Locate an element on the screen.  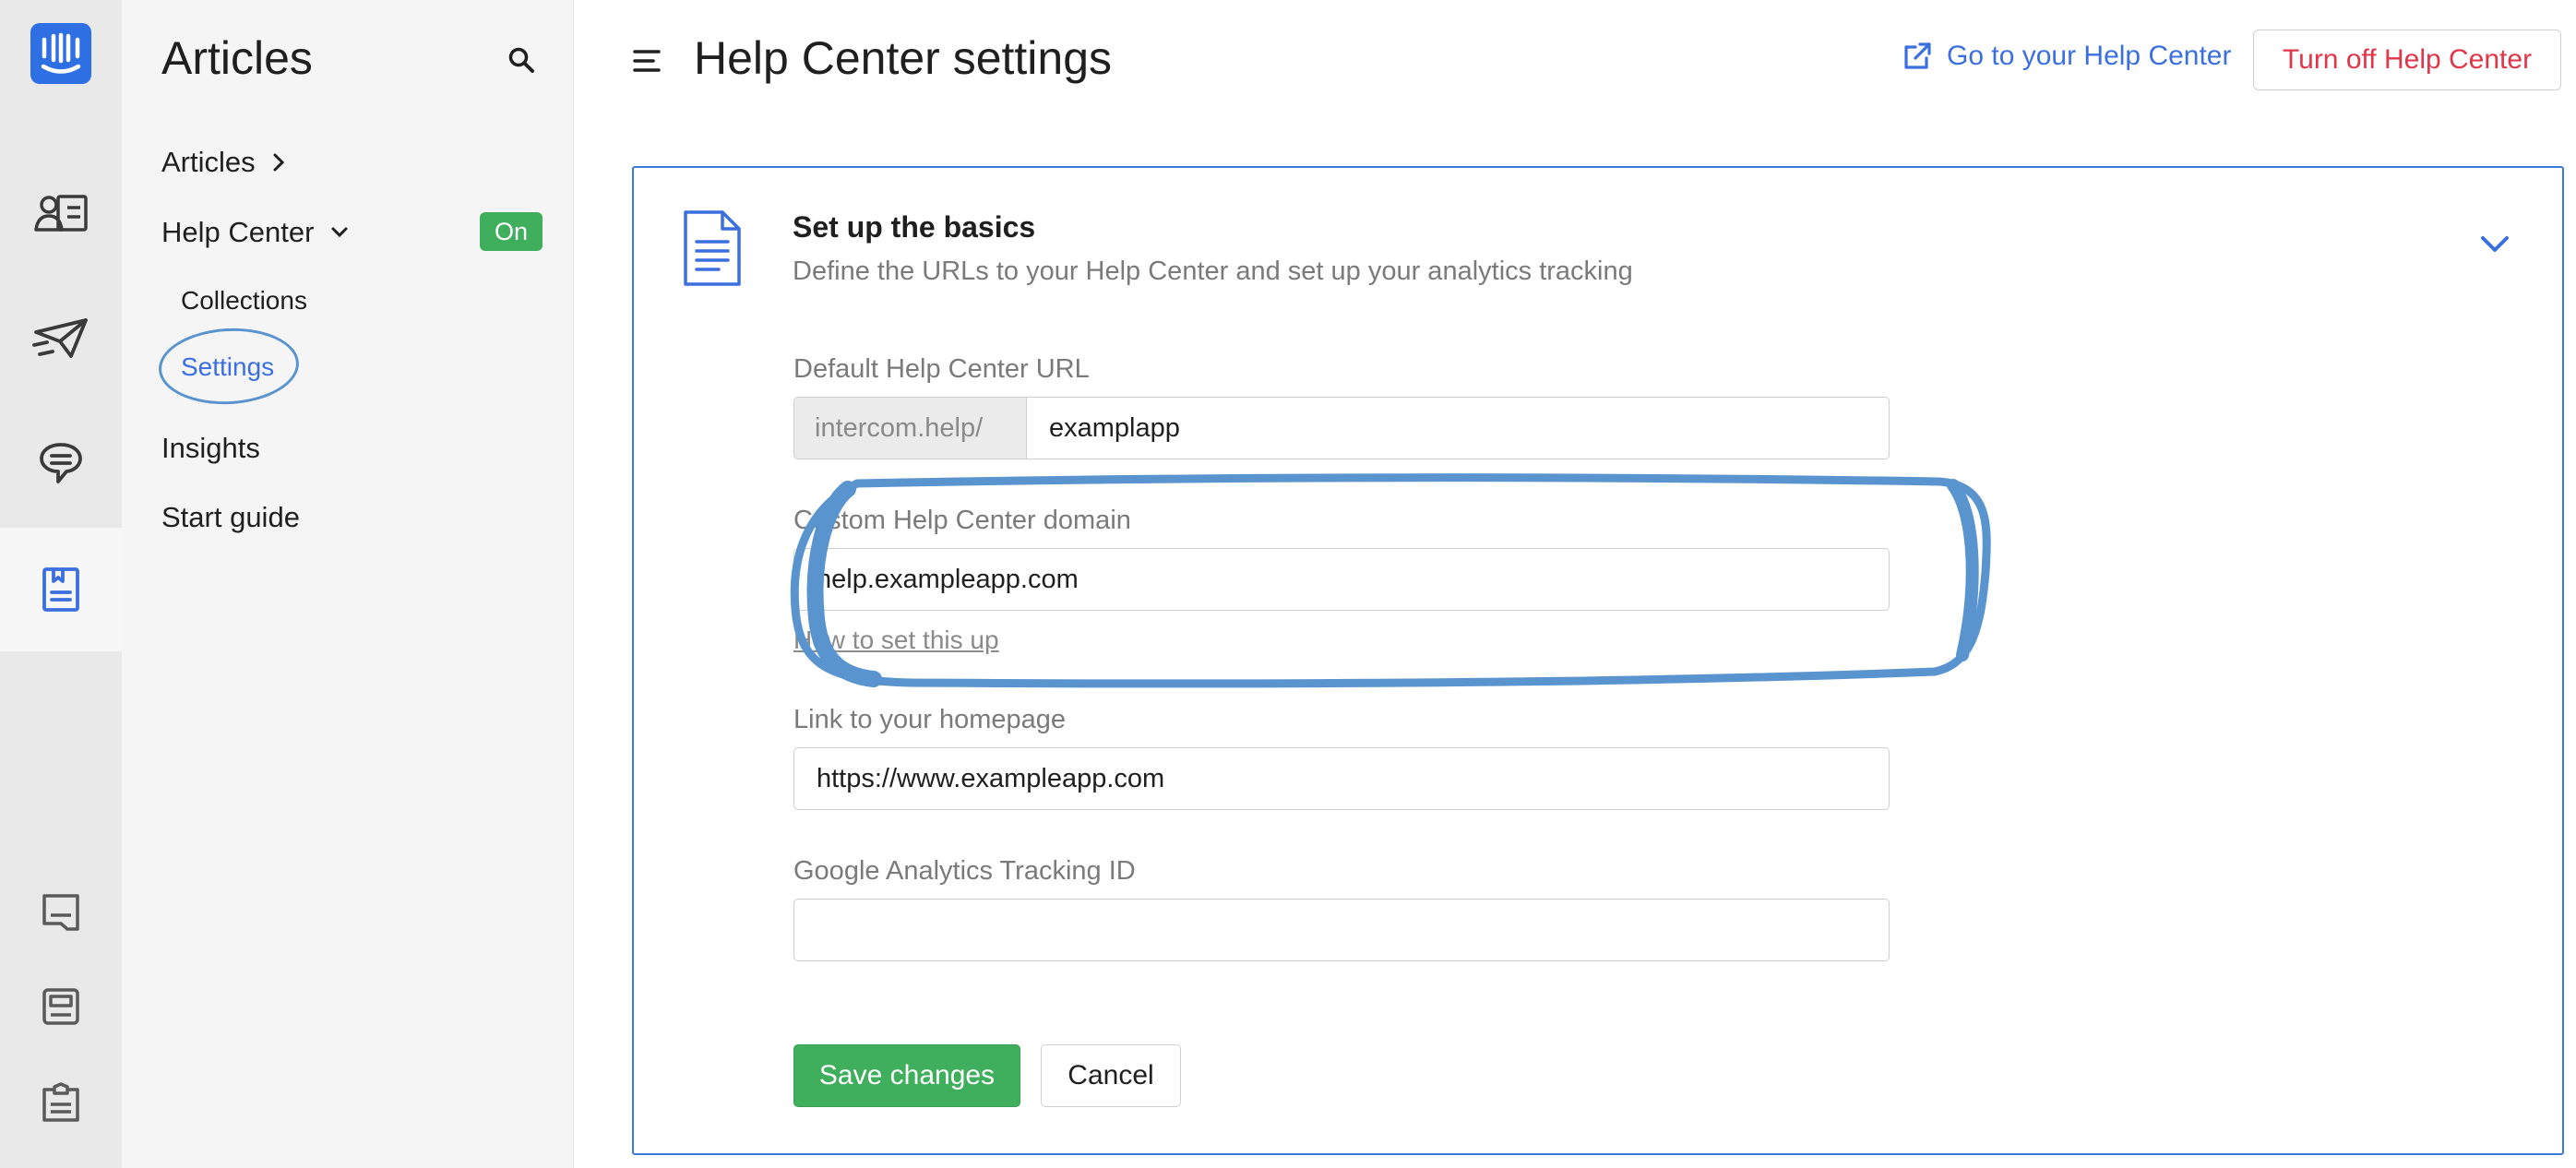
inbox-icon is located at coordinates (61, 912).